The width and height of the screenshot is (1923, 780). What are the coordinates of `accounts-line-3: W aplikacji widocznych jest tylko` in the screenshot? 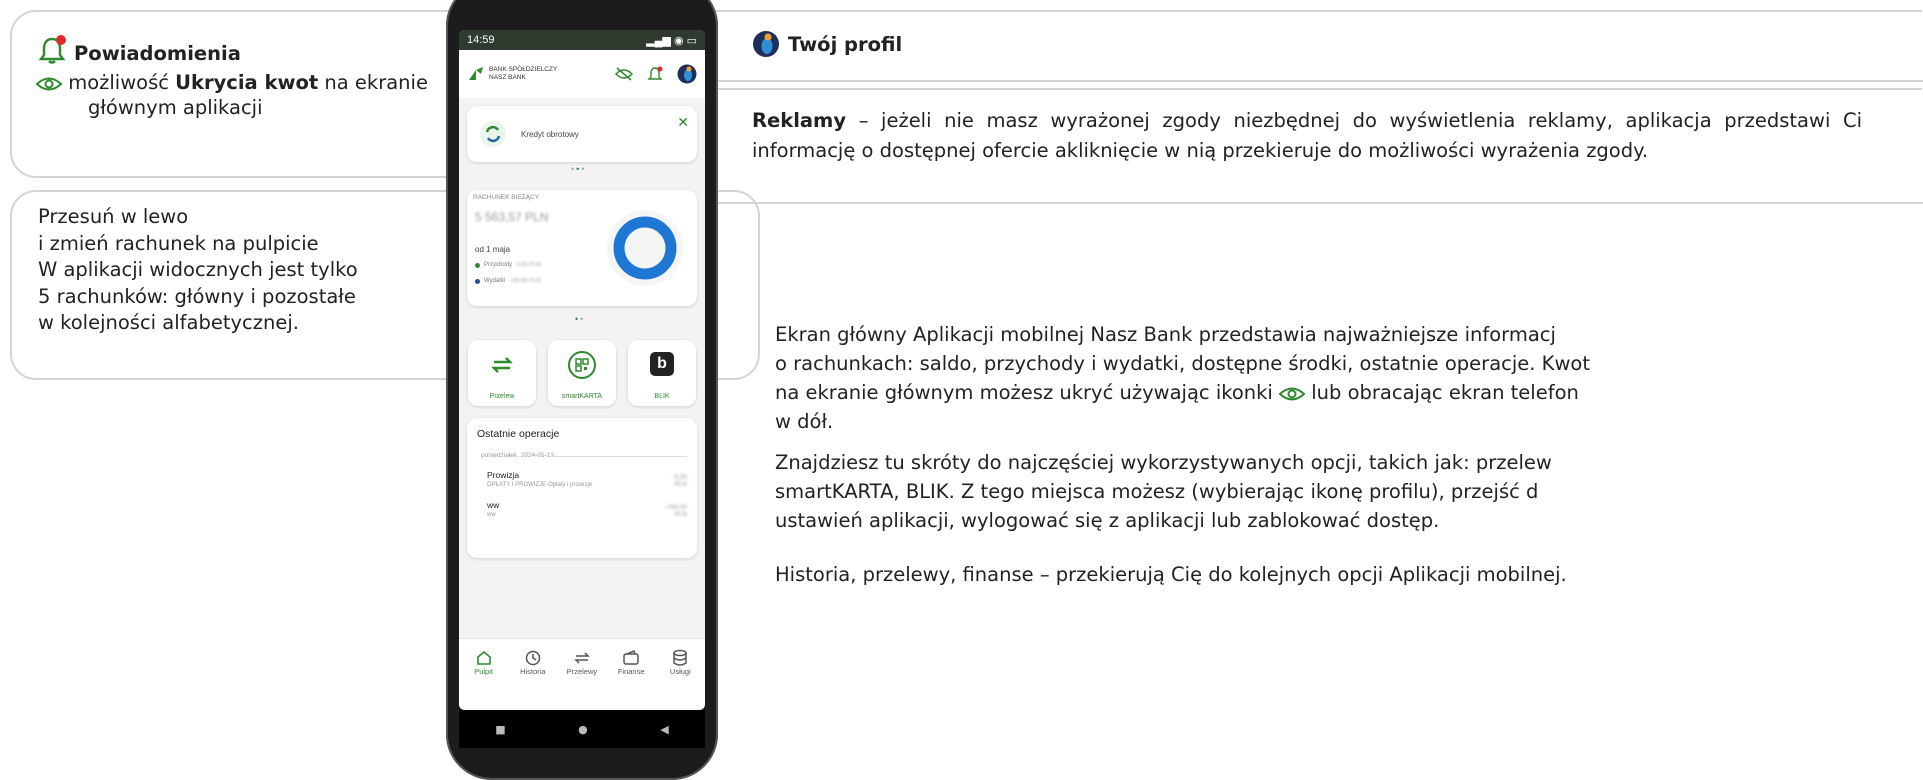 It's located at (198, 269).